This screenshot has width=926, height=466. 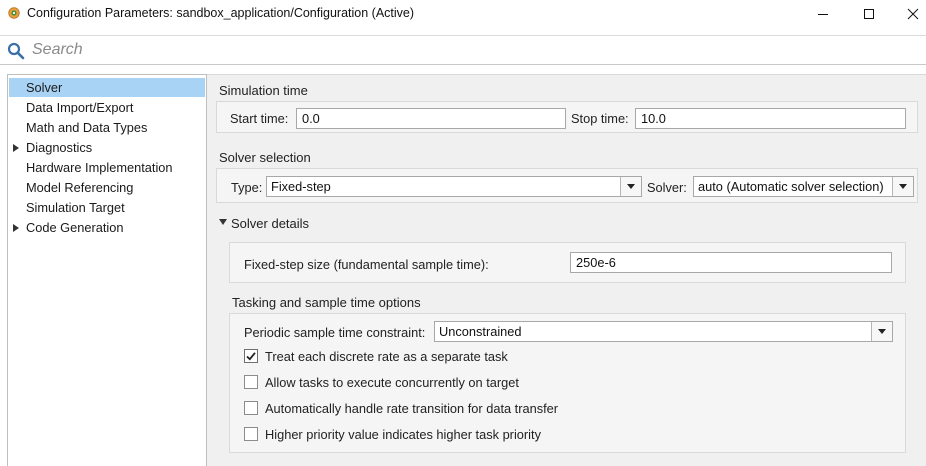 What do you see at coordinates (251, 434) in the screenshot?
I see `priority-checkbox` at bounding box center [251, 434].